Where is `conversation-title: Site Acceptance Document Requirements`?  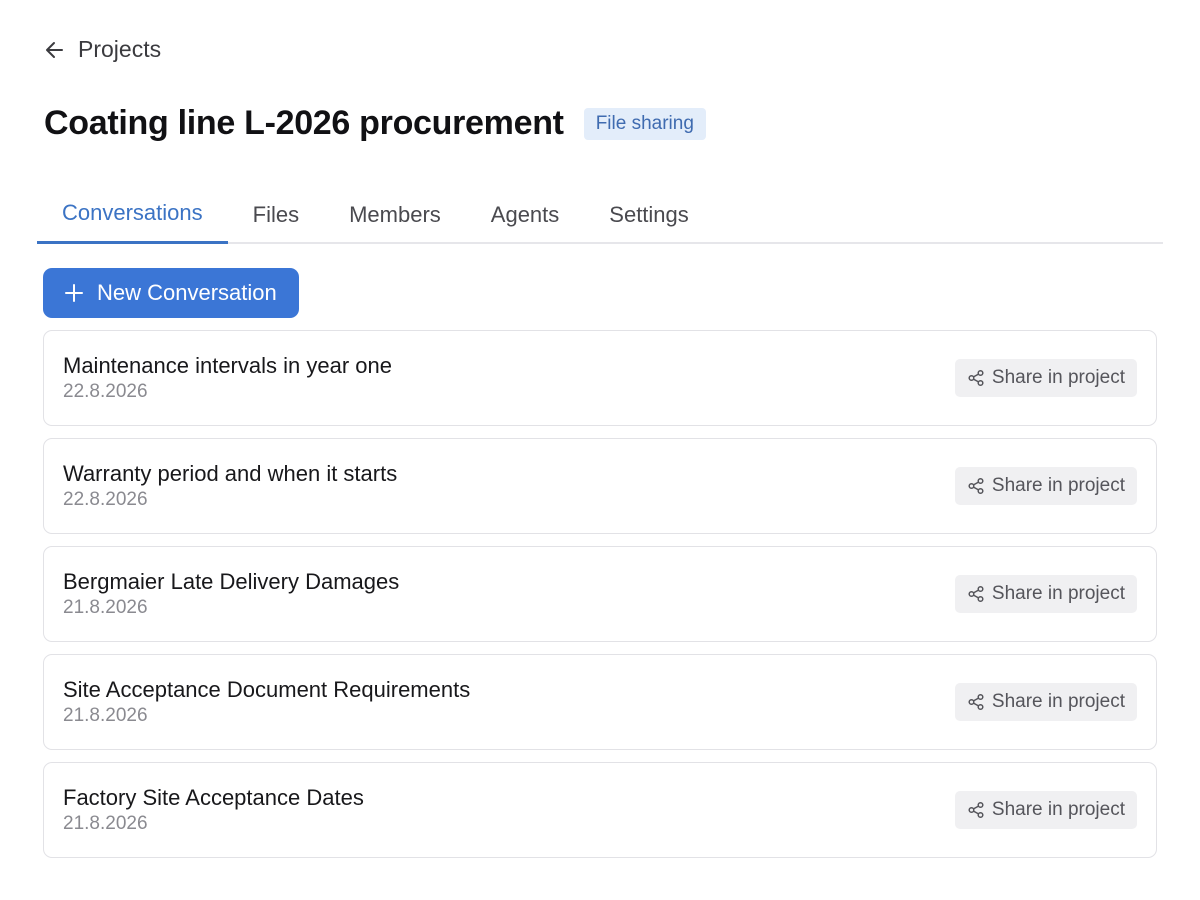 conversation-title: Site Acceptance Document Requirements is located at coordinates (267, 689).